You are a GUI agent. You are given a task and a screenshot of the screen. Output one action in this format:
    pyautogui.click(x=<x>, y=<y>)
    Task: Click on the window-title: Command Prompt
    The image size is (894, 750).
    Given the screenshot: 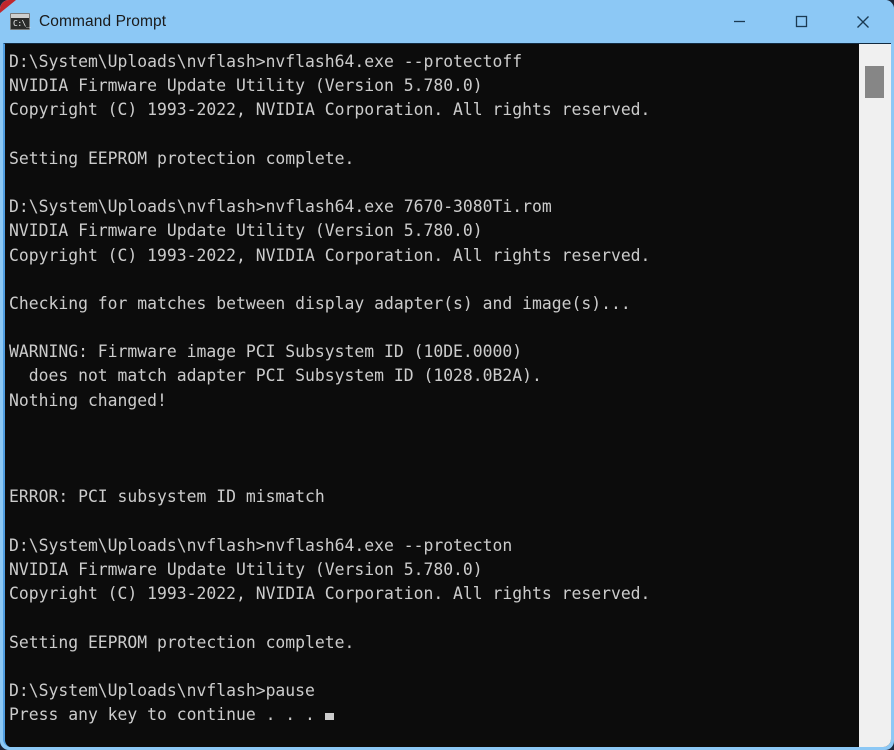 What is the action you would take?
    pyautogui.click(x=103, y=21)
    